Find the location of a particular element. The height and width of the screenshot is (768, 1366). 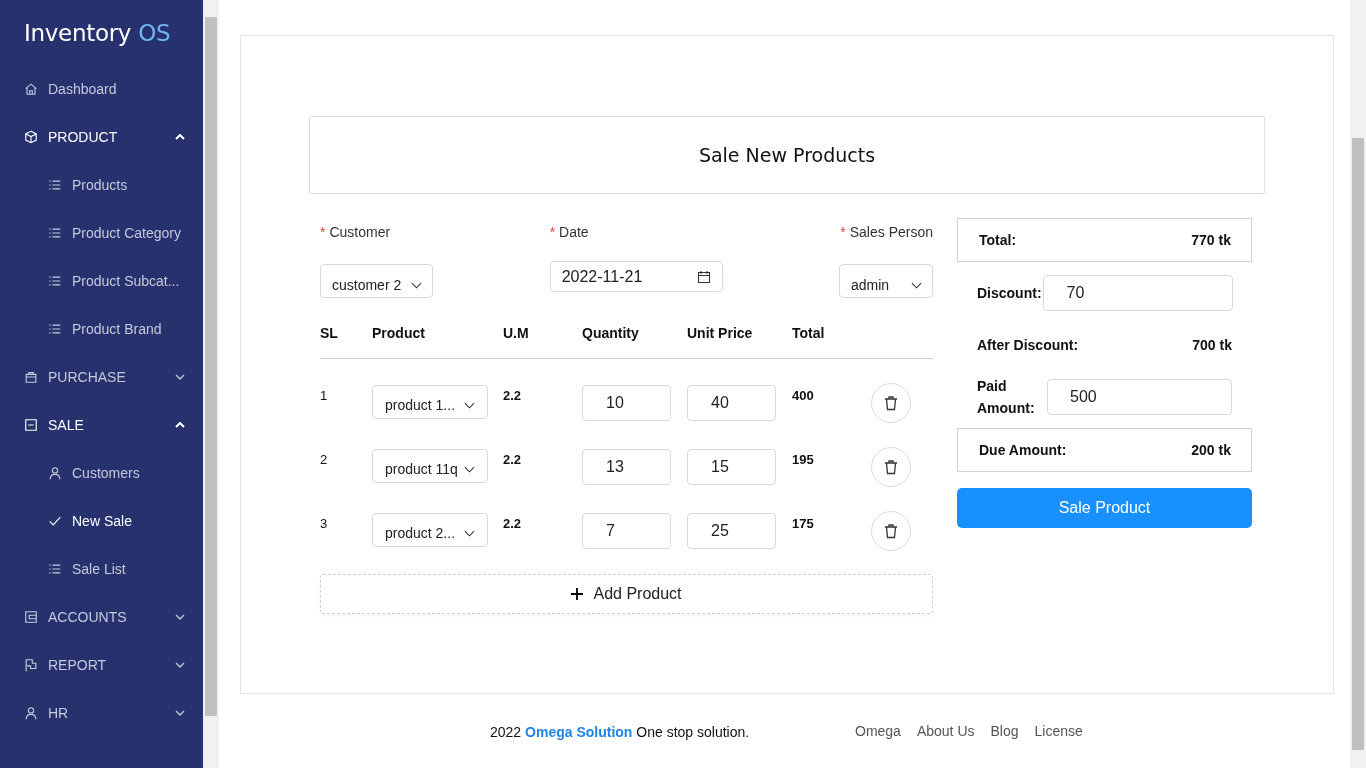

wallet-icon is located at coordinates (31, 617).